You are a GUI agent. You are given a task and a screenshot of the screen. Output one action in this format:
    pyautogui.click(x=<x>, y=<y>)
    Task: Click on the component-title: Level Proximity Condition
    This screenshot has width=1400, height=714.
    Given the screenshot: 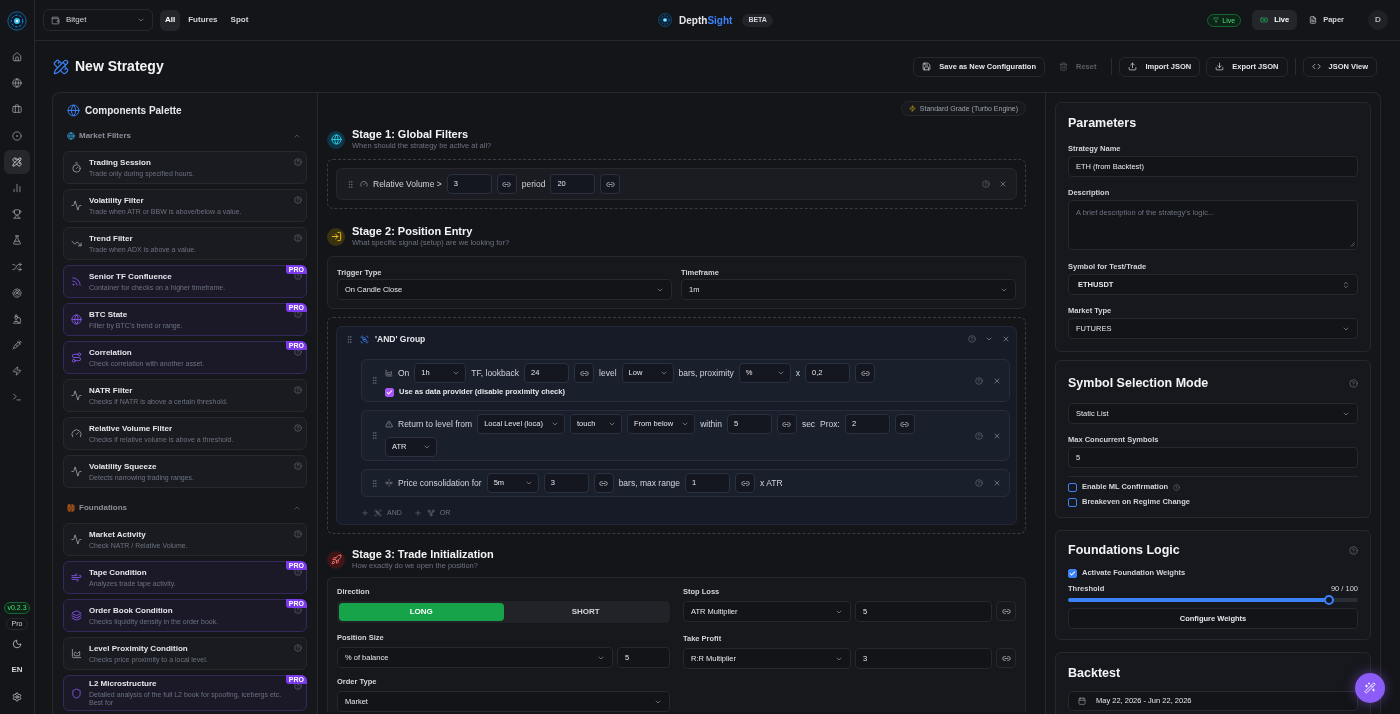 What is the action you would take?
    pyautogui.click(x=139, y=648)
    